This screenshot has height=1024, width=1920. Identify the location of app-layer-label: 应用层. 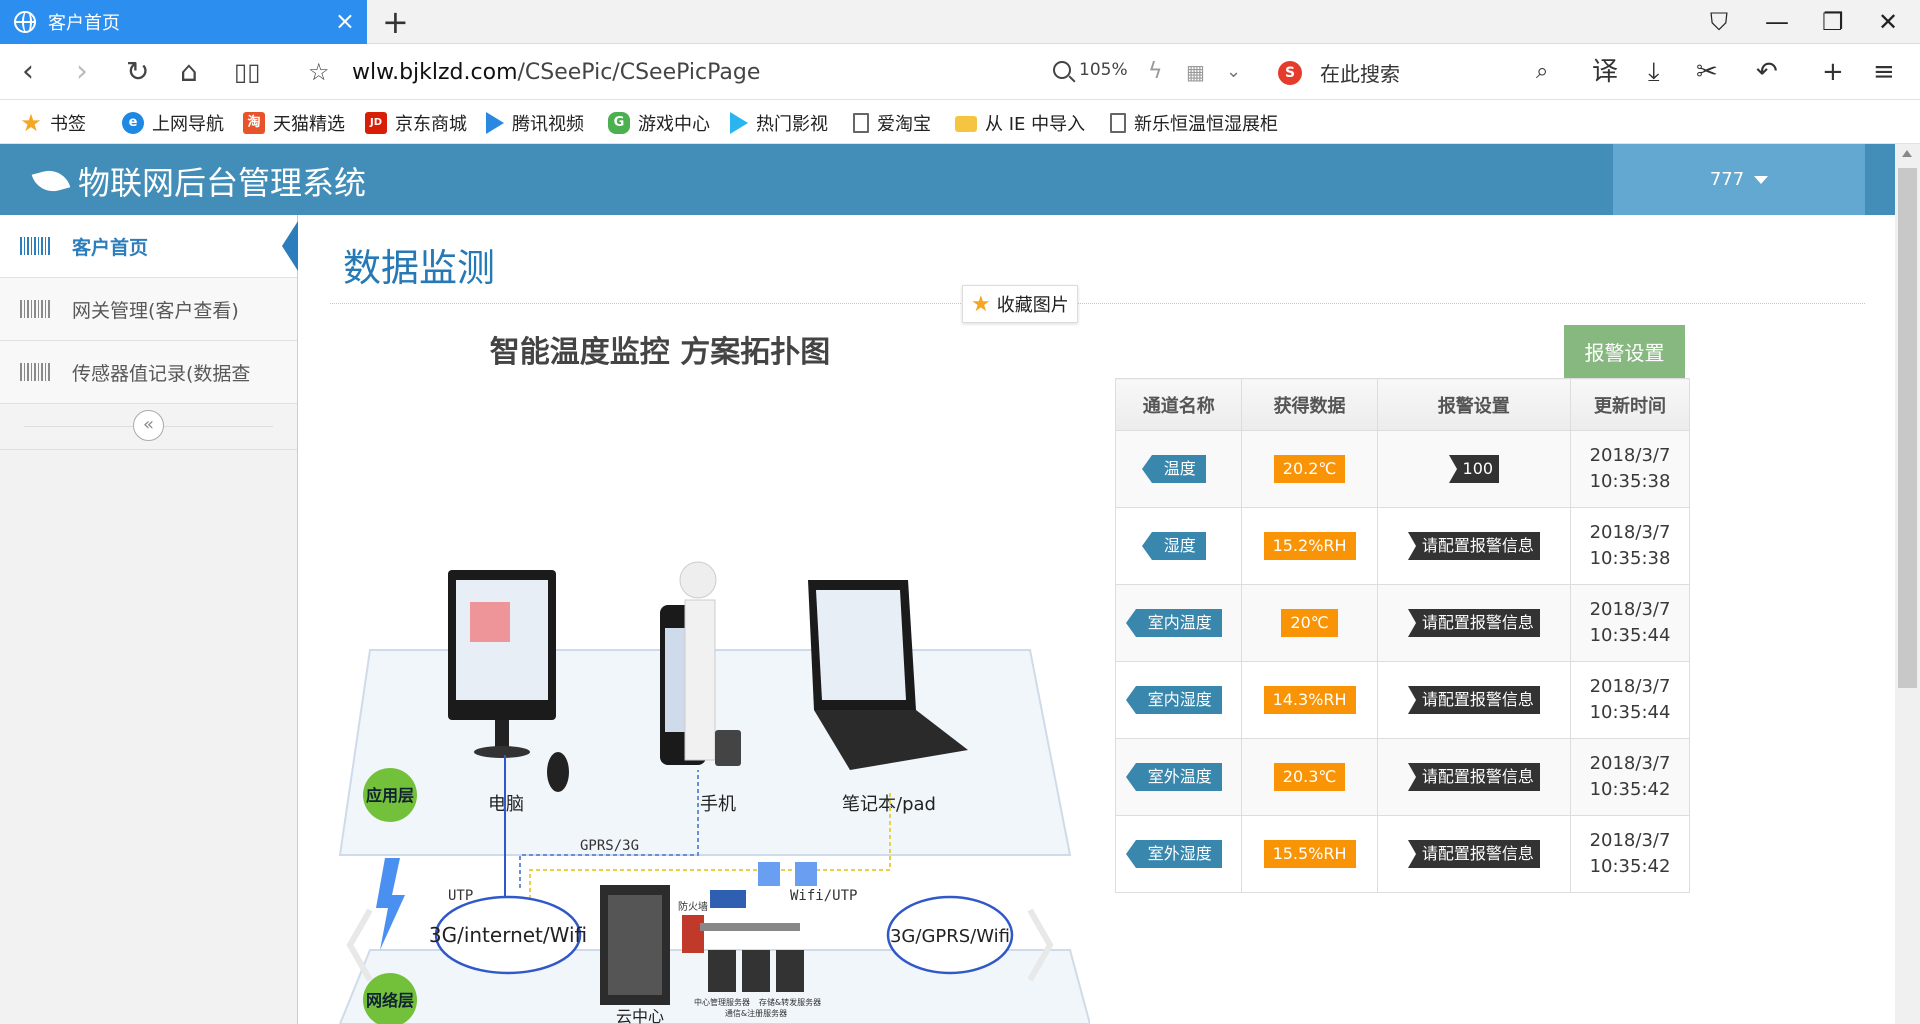
(390, 795).